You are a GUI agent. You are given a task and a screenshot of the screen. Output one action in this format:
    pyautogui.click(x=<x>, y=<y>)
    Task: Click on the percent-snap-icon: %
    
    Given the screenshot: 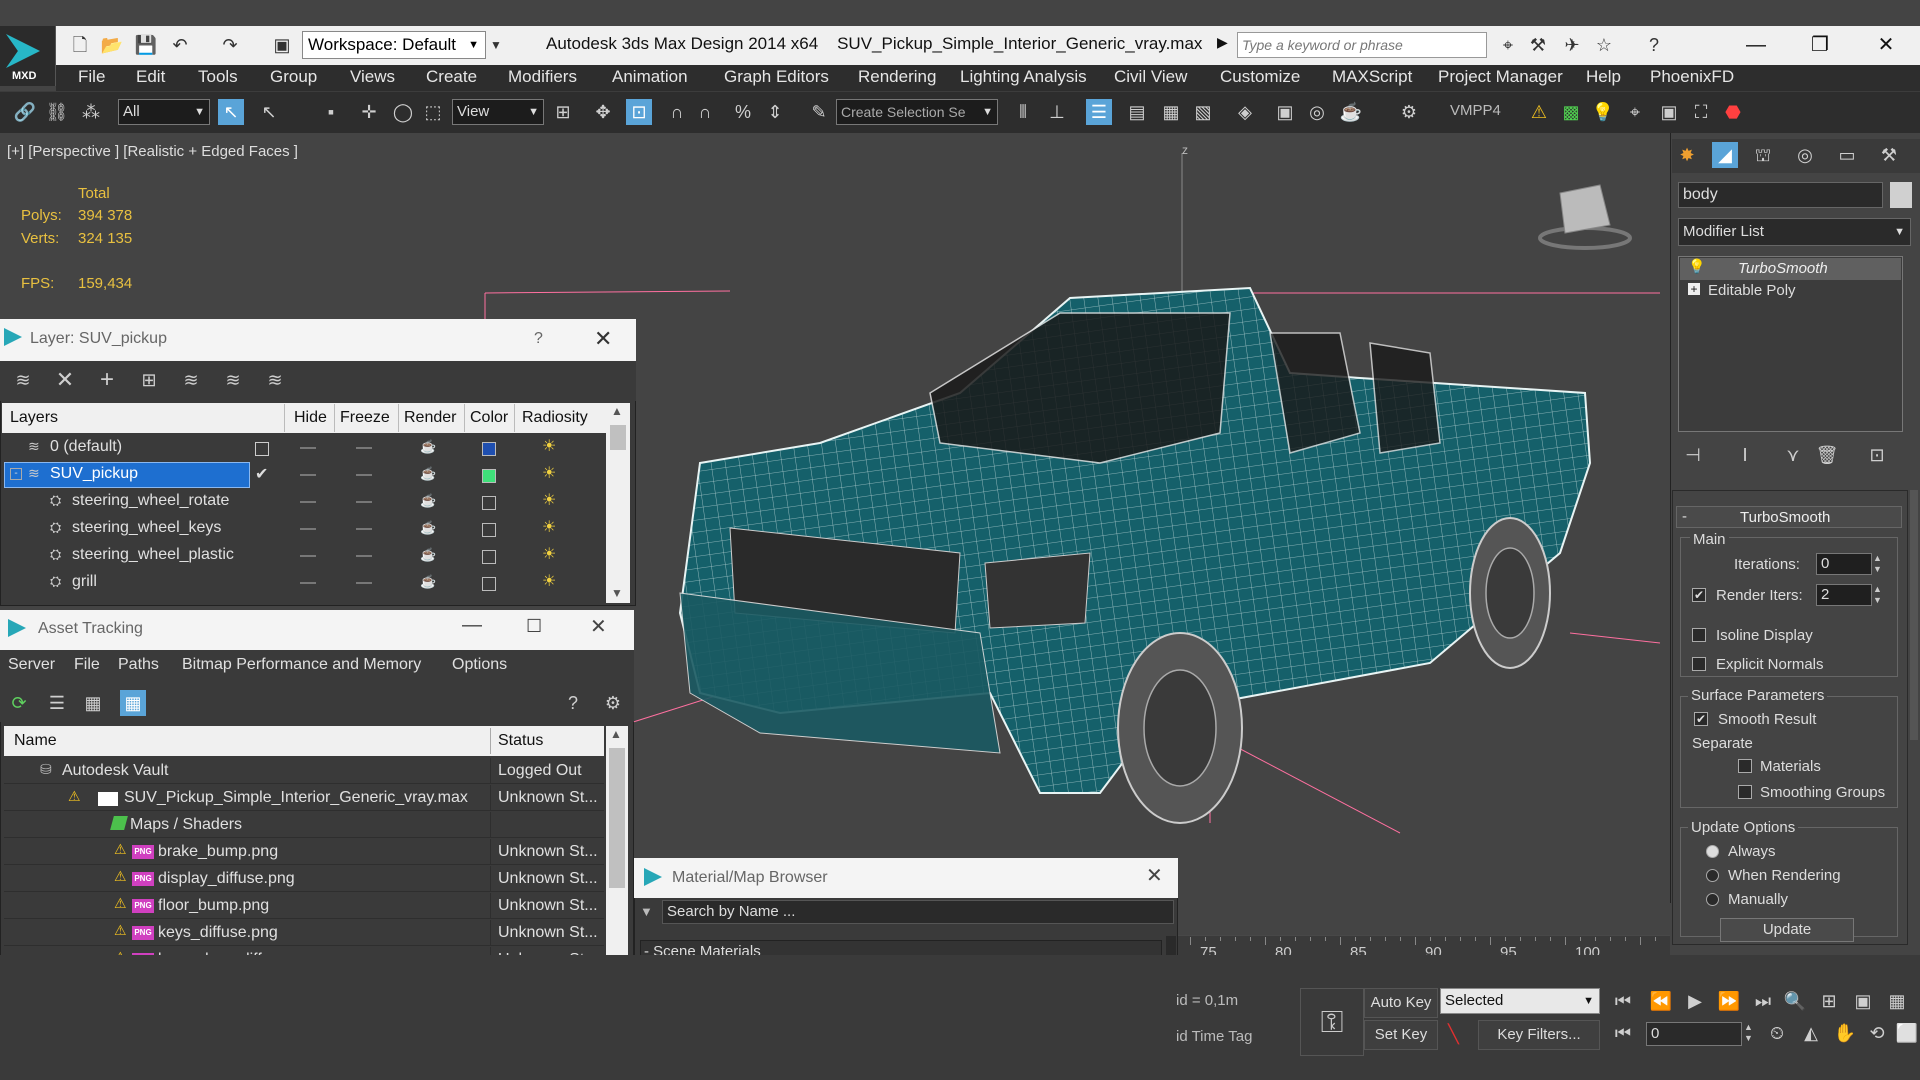 What is the action you would take?
    pyautogui.click(x=743, y=112)
    